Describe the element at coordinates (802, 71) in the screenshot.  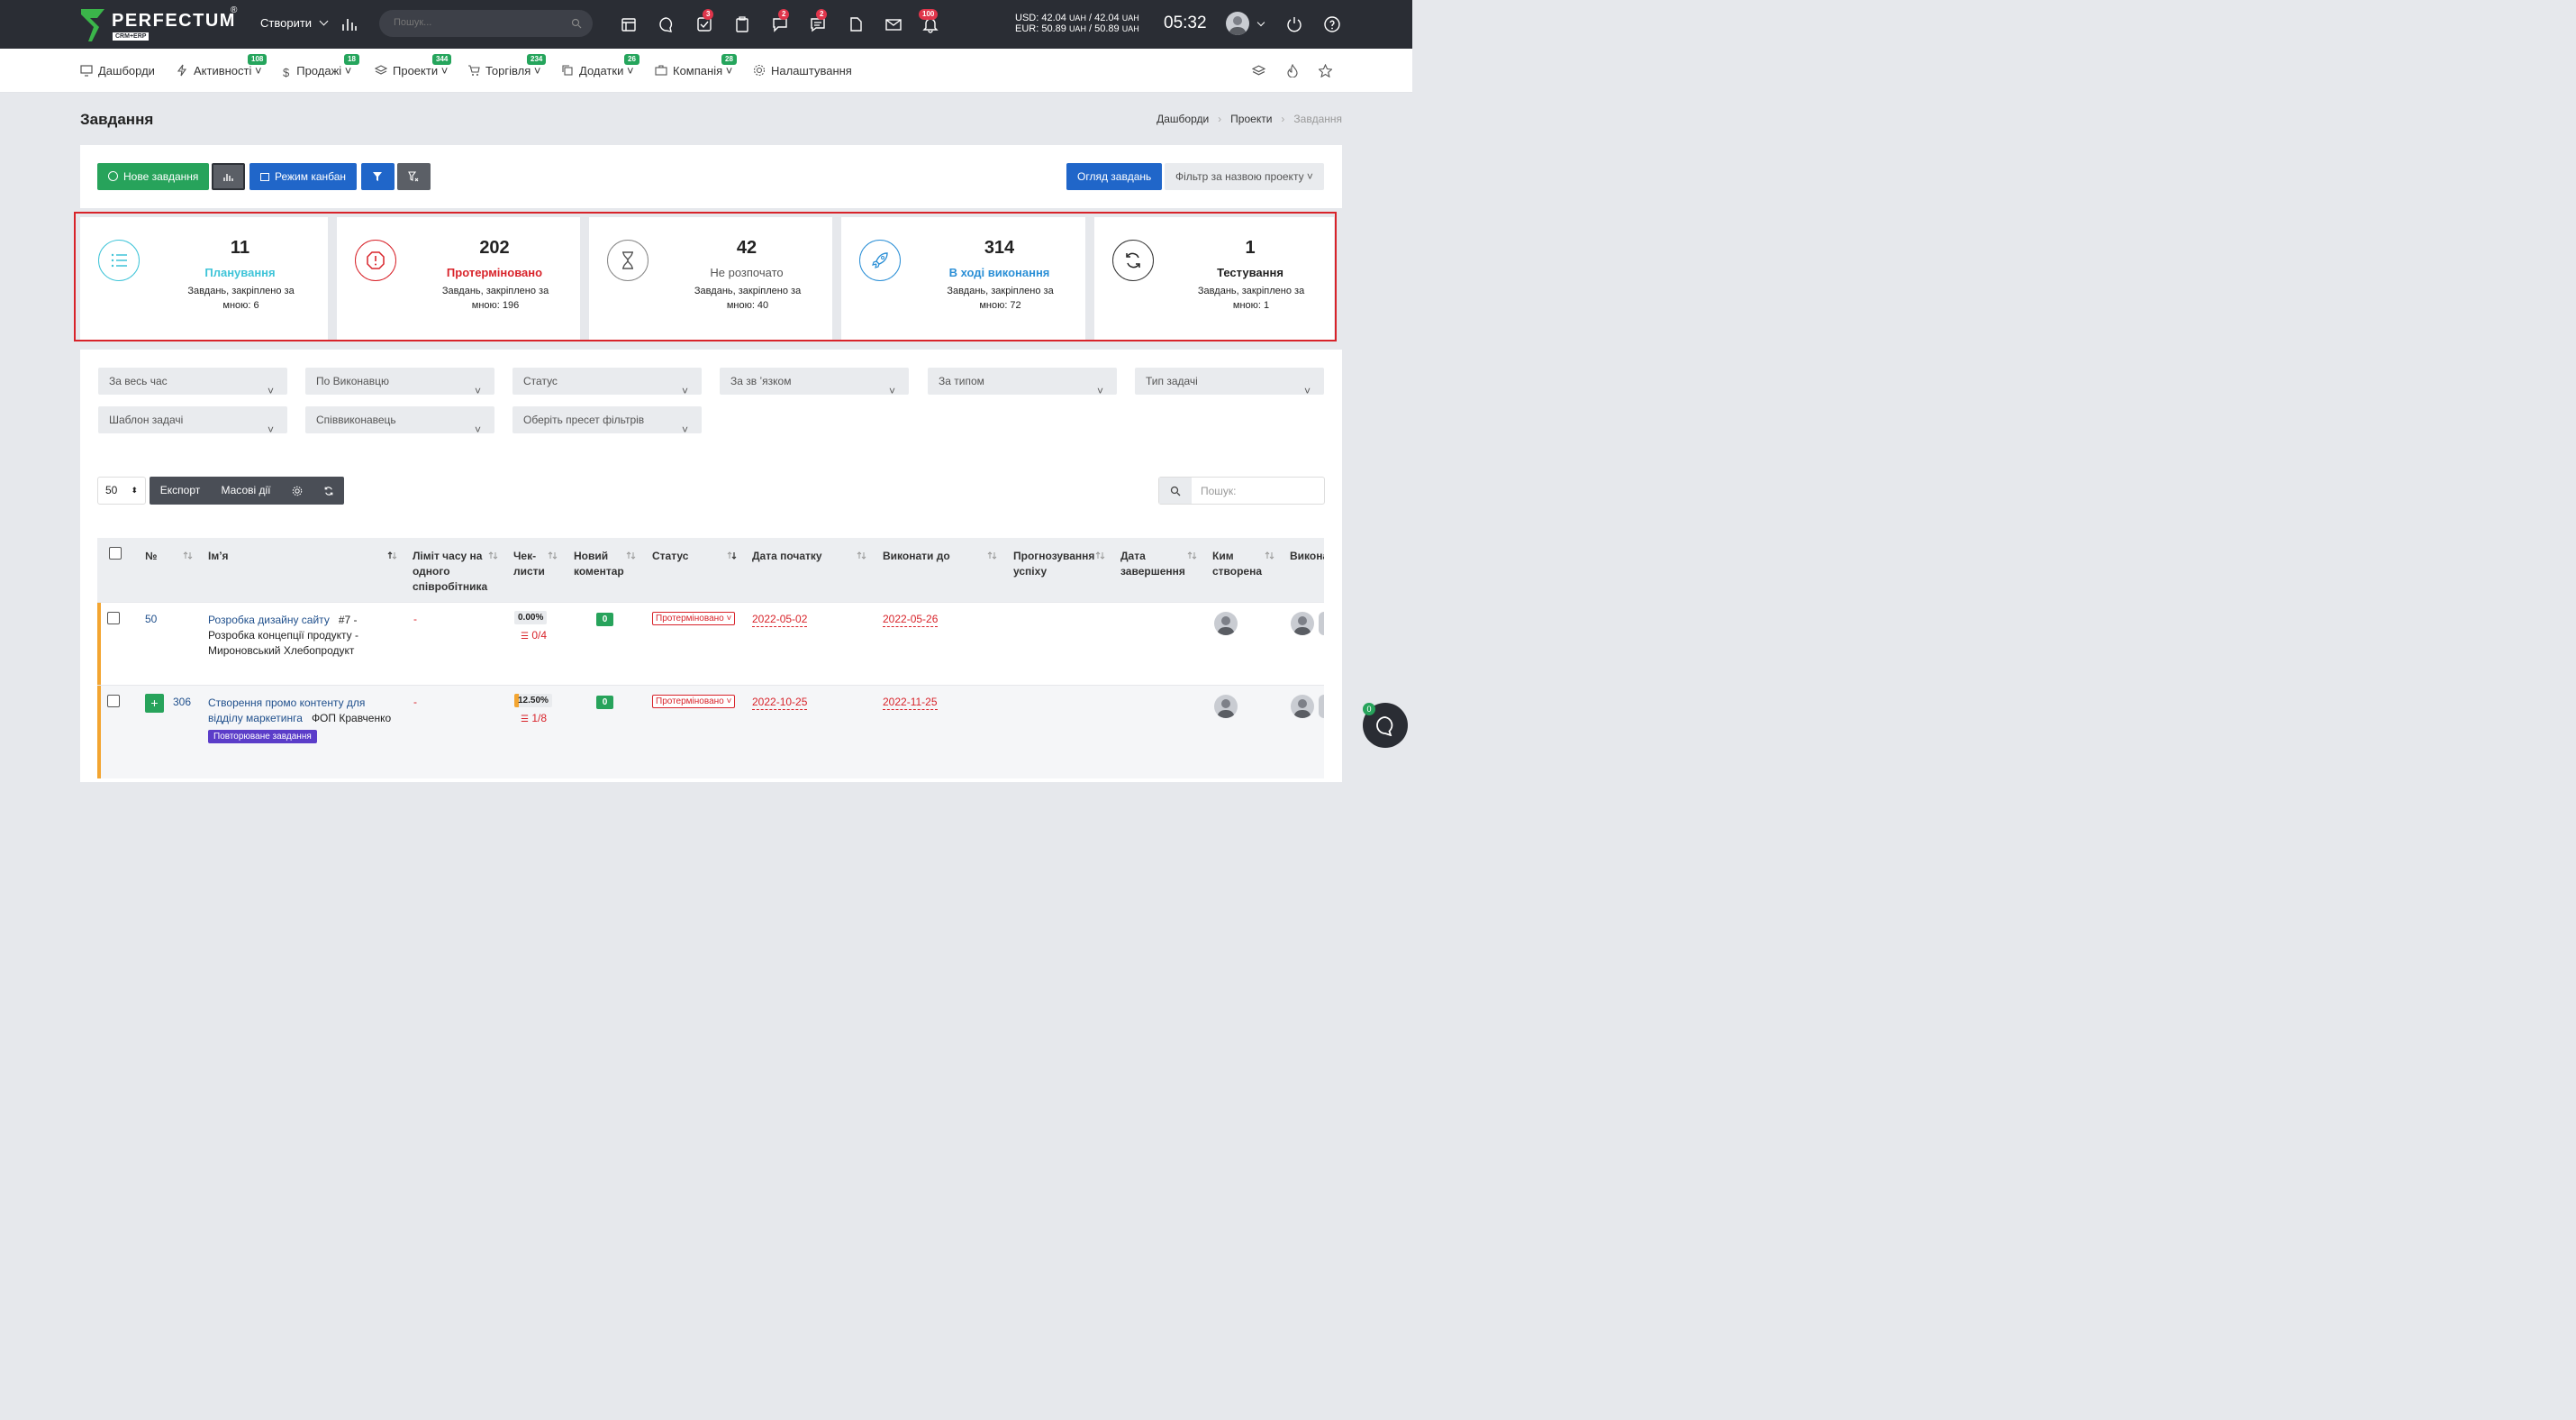
I see `nav-item-settings: Налаштування` at that location.